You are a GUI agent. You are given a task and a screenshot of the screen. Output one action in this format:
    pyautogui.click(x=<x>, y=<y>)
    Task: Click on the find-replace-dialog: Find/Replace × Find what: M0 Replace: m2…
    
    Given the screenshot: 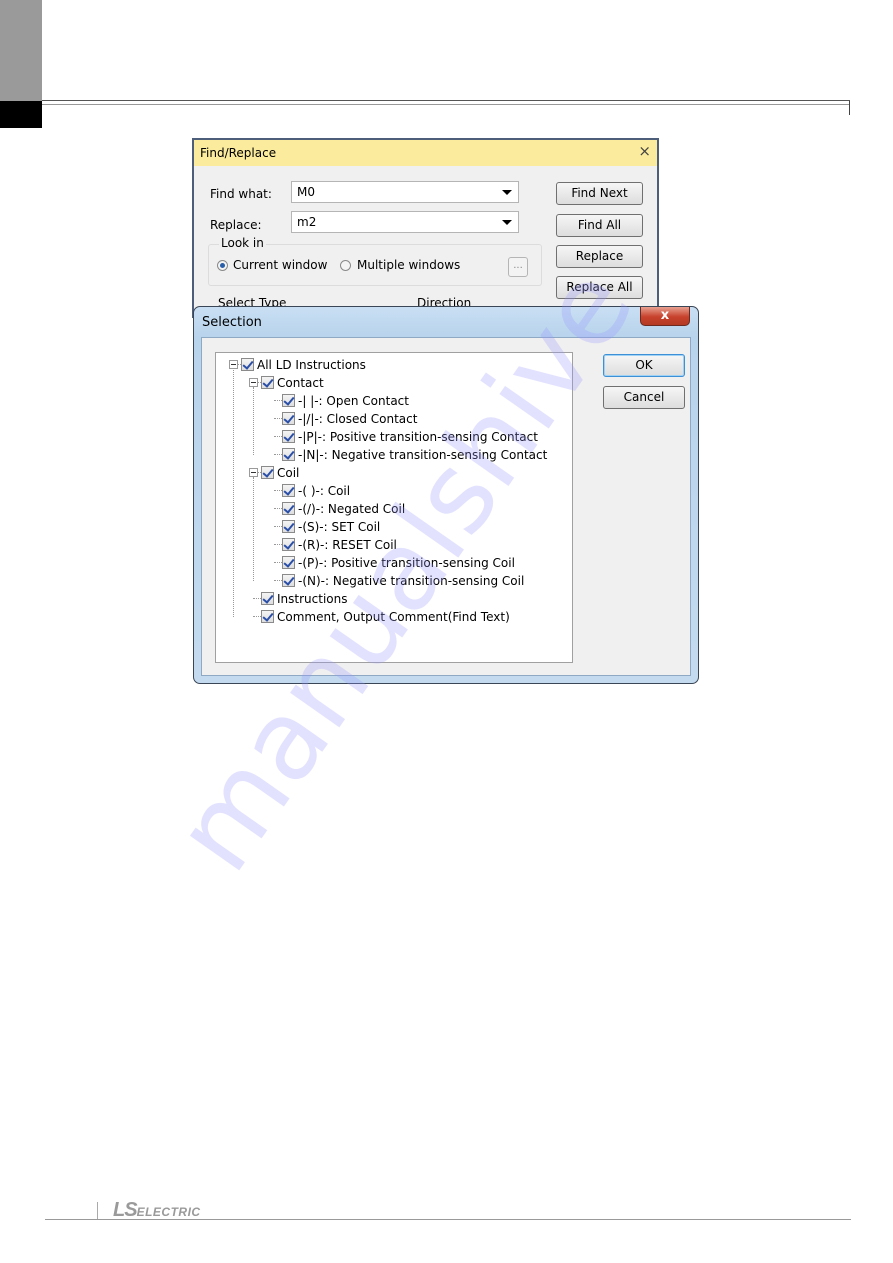 What is the action you would take?
    pyautogui.click(x=425, y=228)
    